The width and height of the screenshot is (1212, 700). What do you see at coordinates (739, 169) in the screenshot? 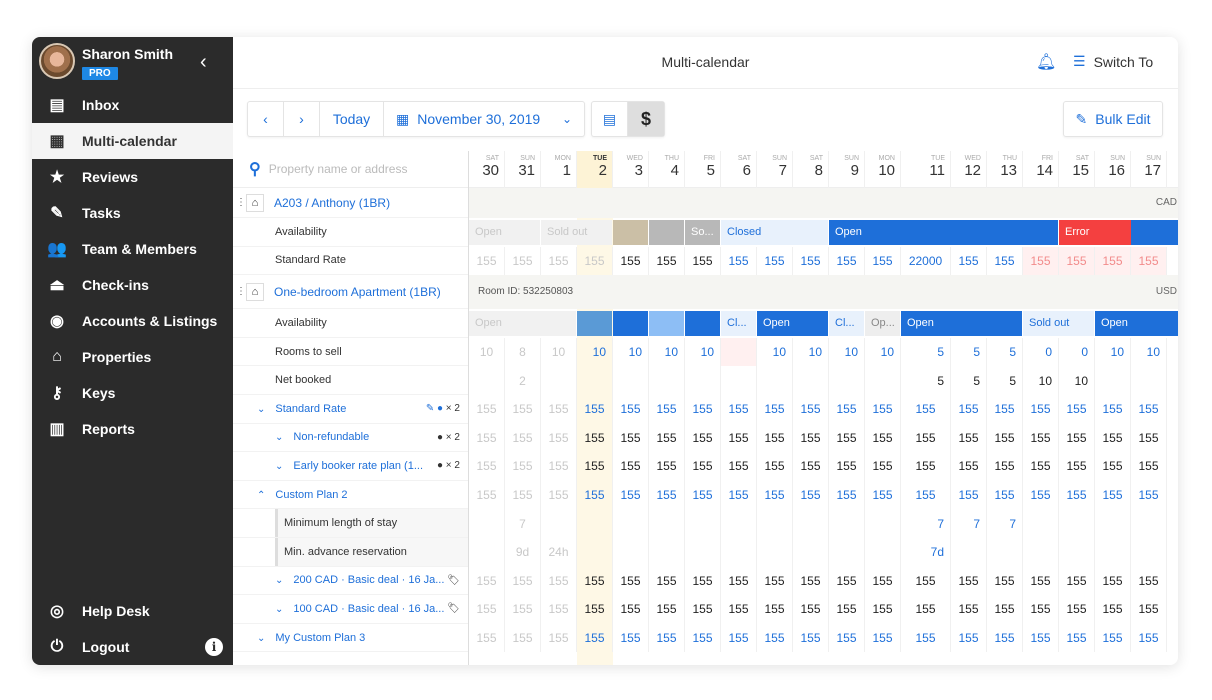
I see `date-column-header: SAT 6` at bounding box center [739, 169].